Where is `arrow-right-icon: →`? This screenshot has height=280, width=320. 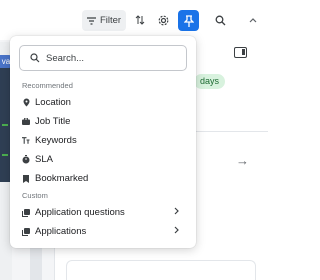 arrow-right-icon: → is located at coordinates (242, 160).